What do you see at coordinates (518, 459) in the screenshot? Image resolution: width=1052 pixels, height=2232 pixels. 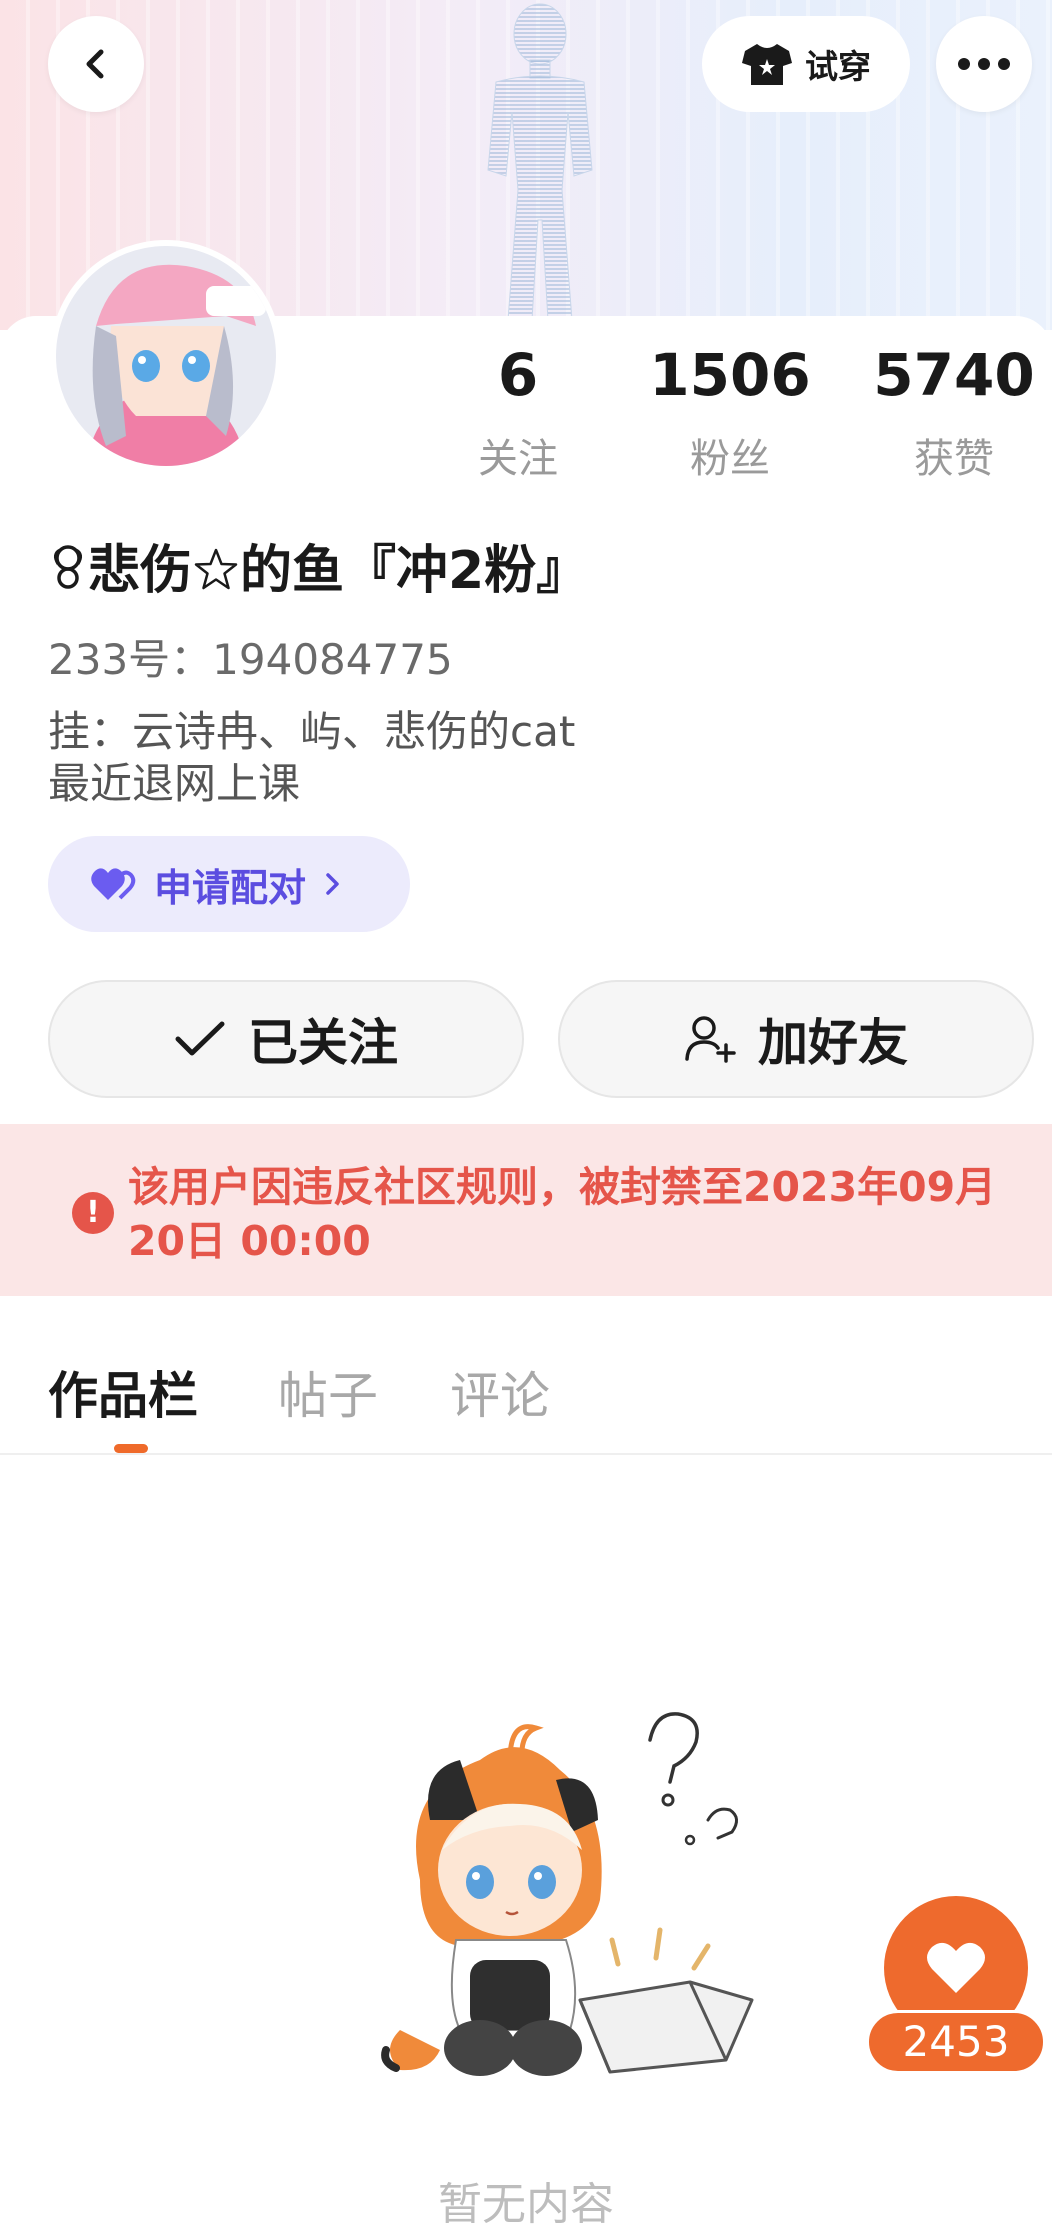 I see `stat-label: 关注` at bounding box center [518, 459].